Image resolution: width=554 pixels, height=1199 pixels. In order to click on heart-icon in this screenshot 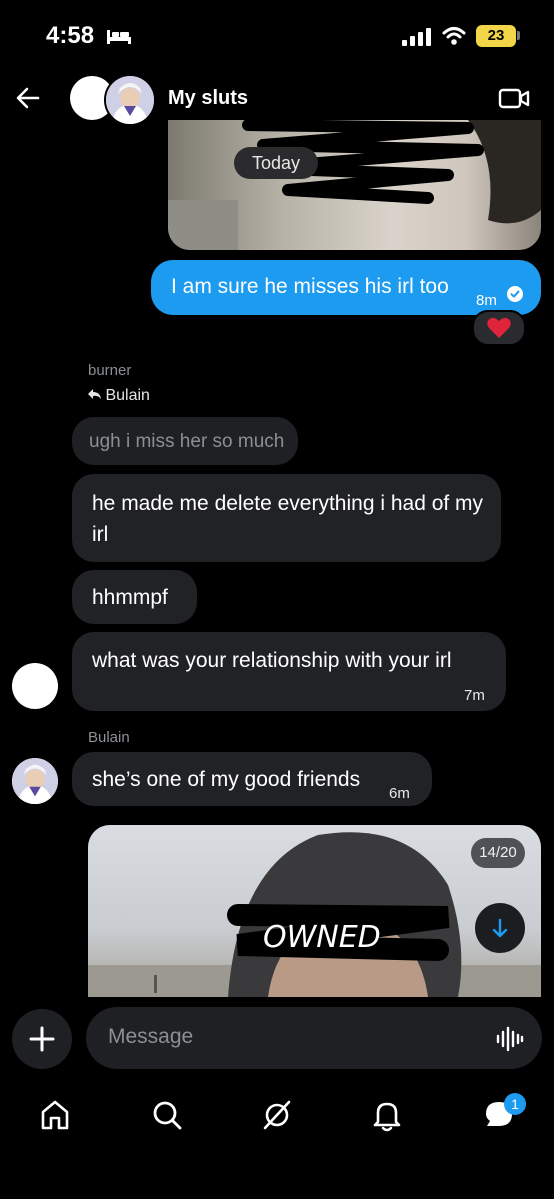, I will do `click(499, 327)`.